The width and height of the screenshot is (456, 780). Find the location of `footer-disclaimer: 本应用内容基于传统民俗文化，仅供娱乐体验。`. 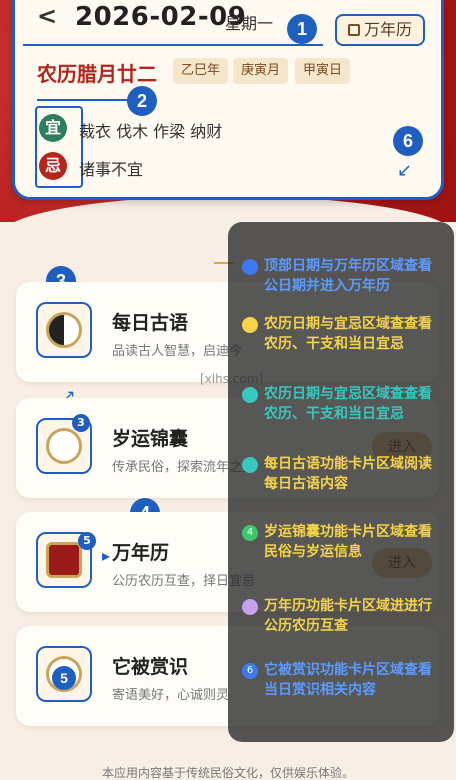

footer-disclaimer: 本应用内容基于传统民俗文化，仅供娱乐体验。 is located at coordinates (227, 773).